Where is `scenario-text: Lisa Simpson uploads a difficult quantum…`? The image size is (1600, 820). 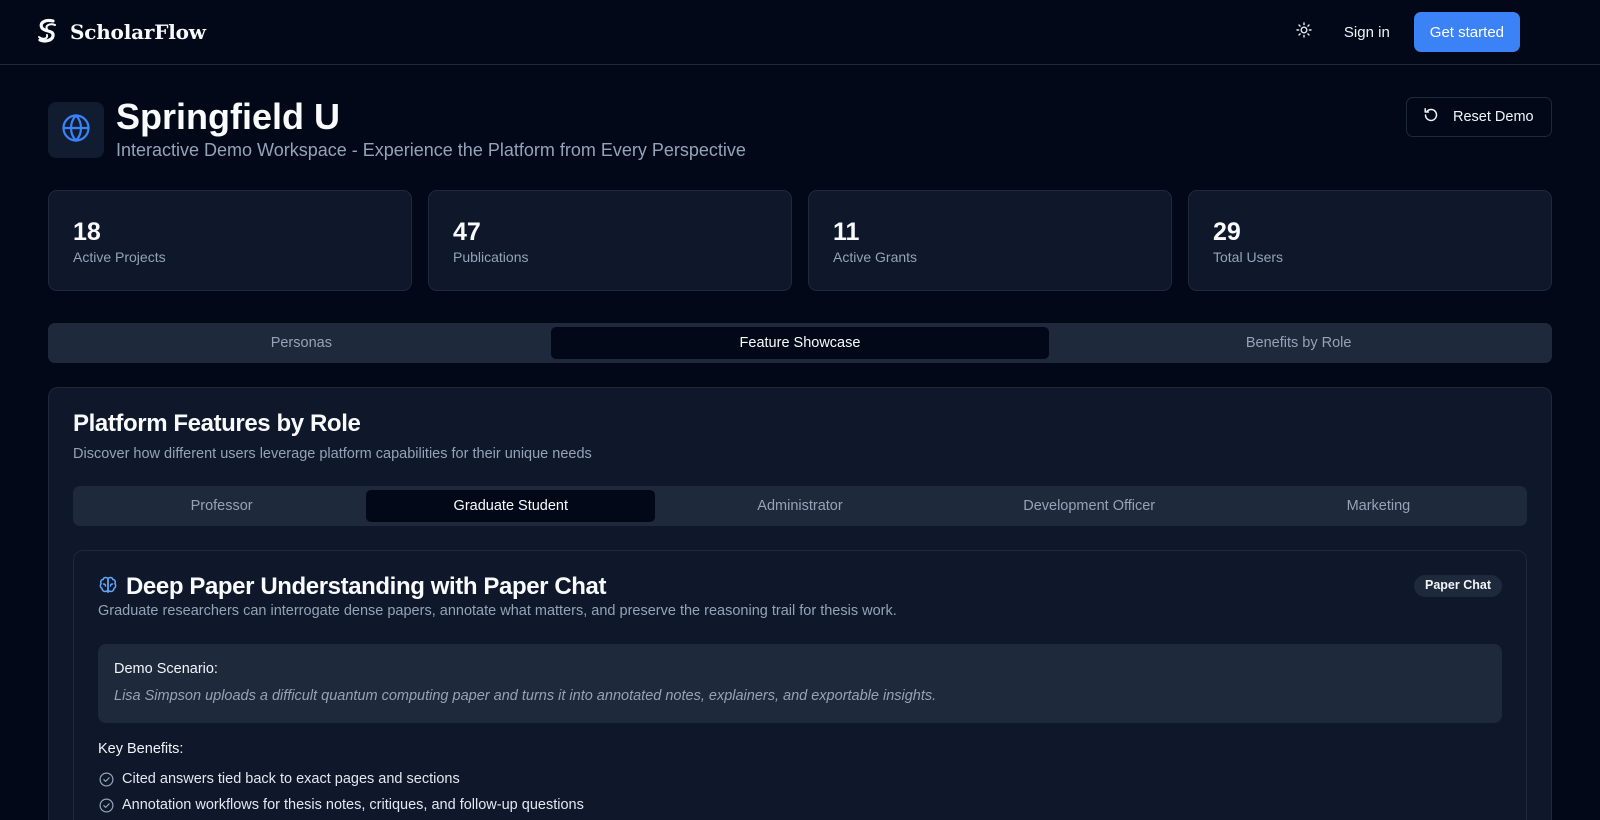 scenario-text: Lisa Simpson uploads a difficult quantum… is located at coordinates (525, 696).